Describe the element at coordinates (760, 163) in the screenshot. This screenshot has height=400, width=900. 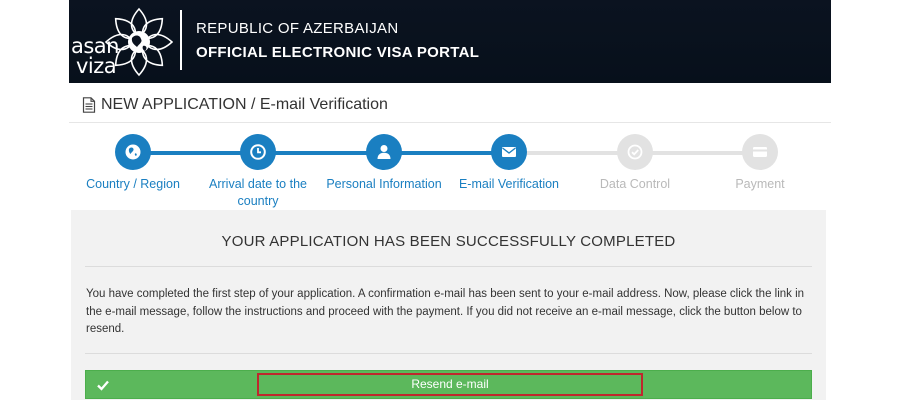
I see `step-payment: Payment` at that location.